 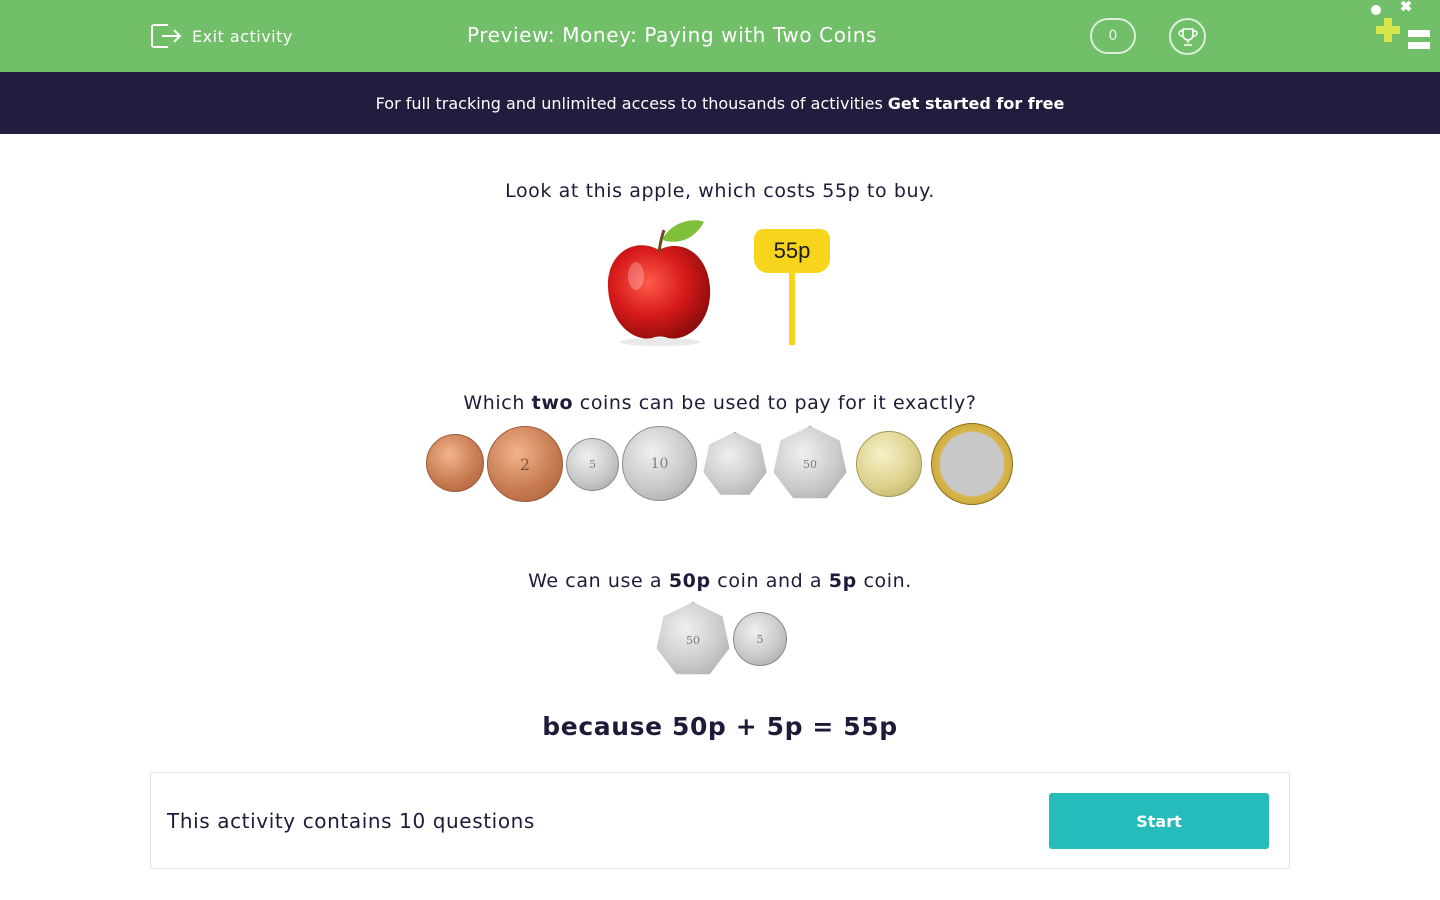 I want to click on explanation-post: coin., so click(x=887, y=581).